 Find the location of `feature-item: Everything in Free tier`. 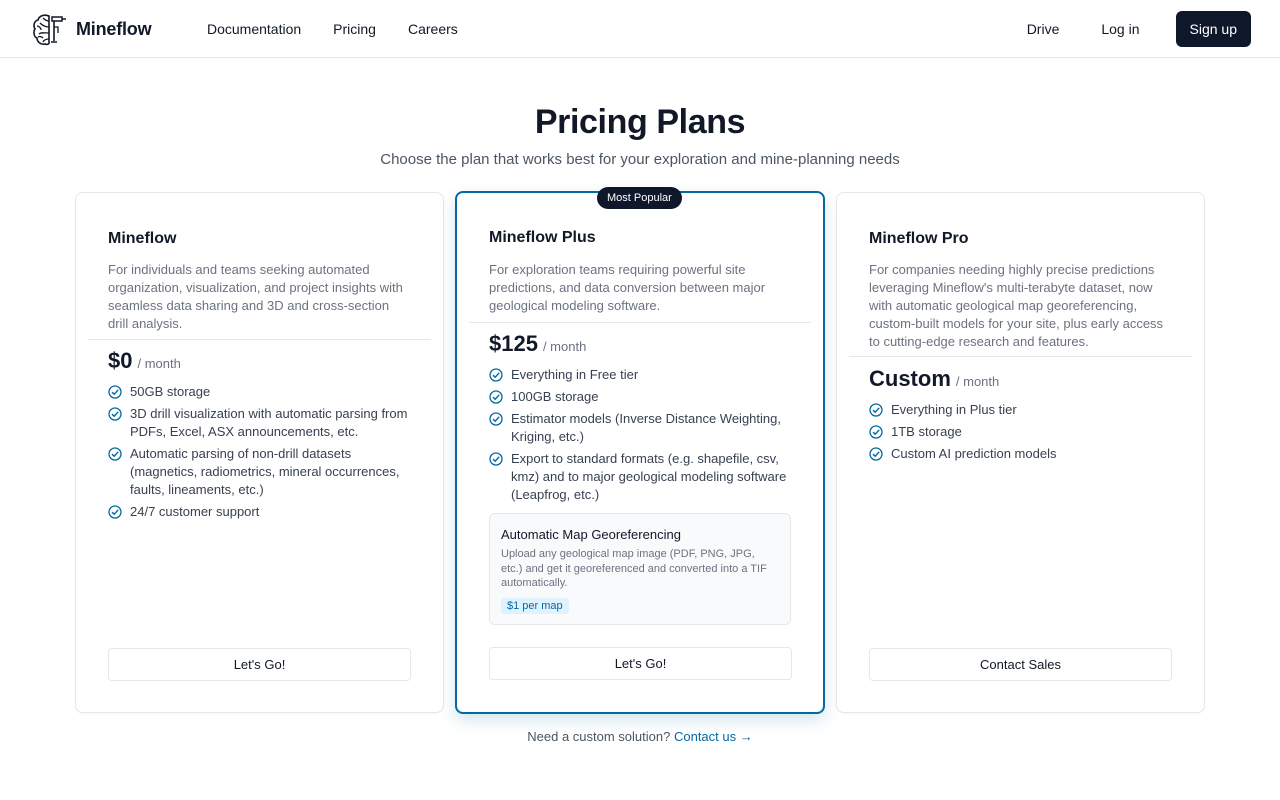

feature-item: Everything in Free tier is located at coordinates (639, 375).